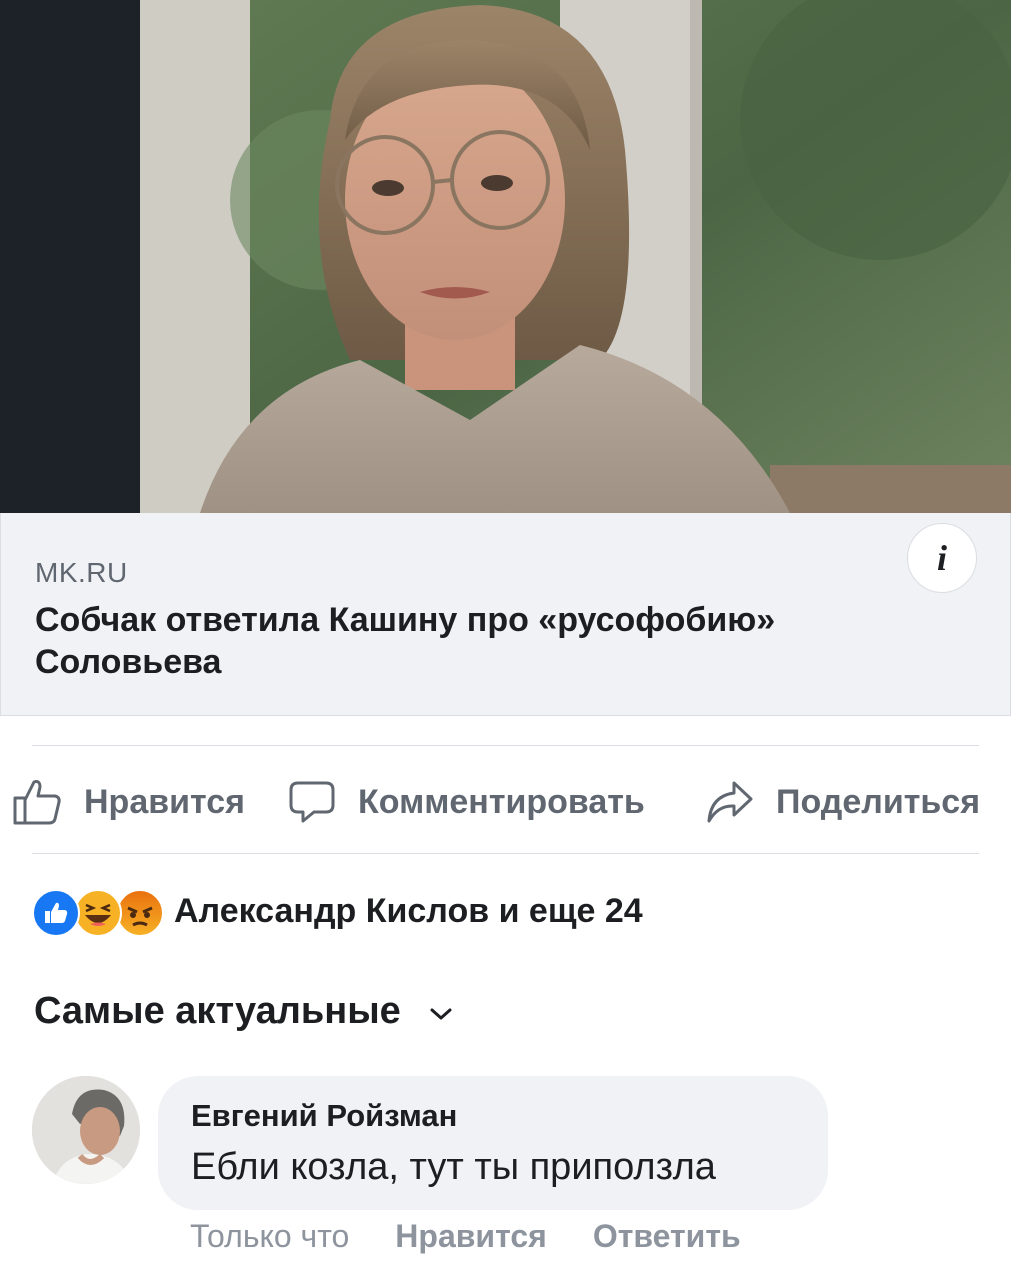  Describe the element at coordinates (501, 801) in the screenshot. I see `comment-label: Комментировать` at that location.